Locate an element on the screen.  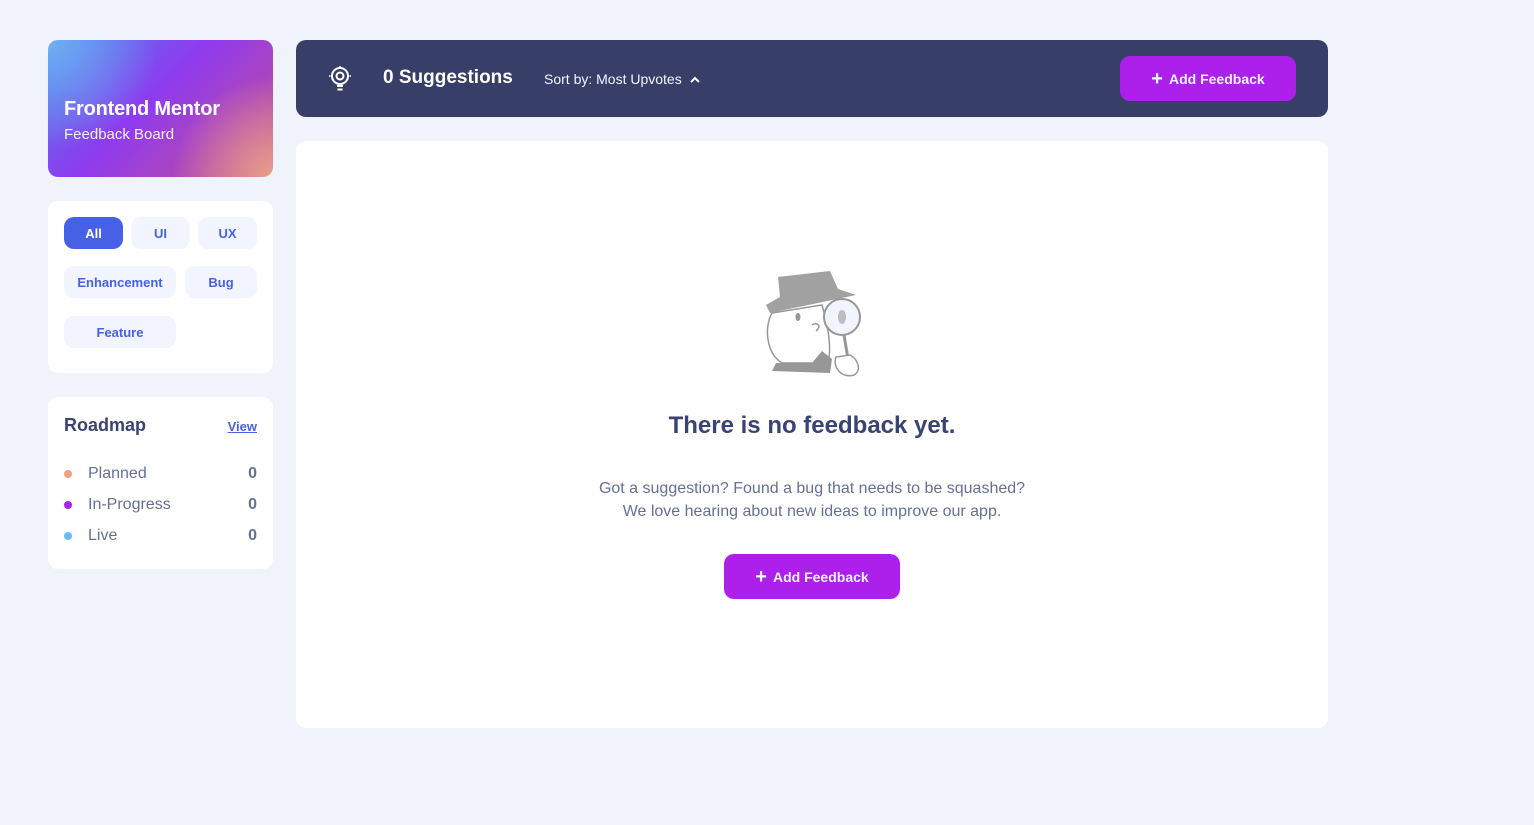
planned-dot-icon is located at coordinates (68, 474).